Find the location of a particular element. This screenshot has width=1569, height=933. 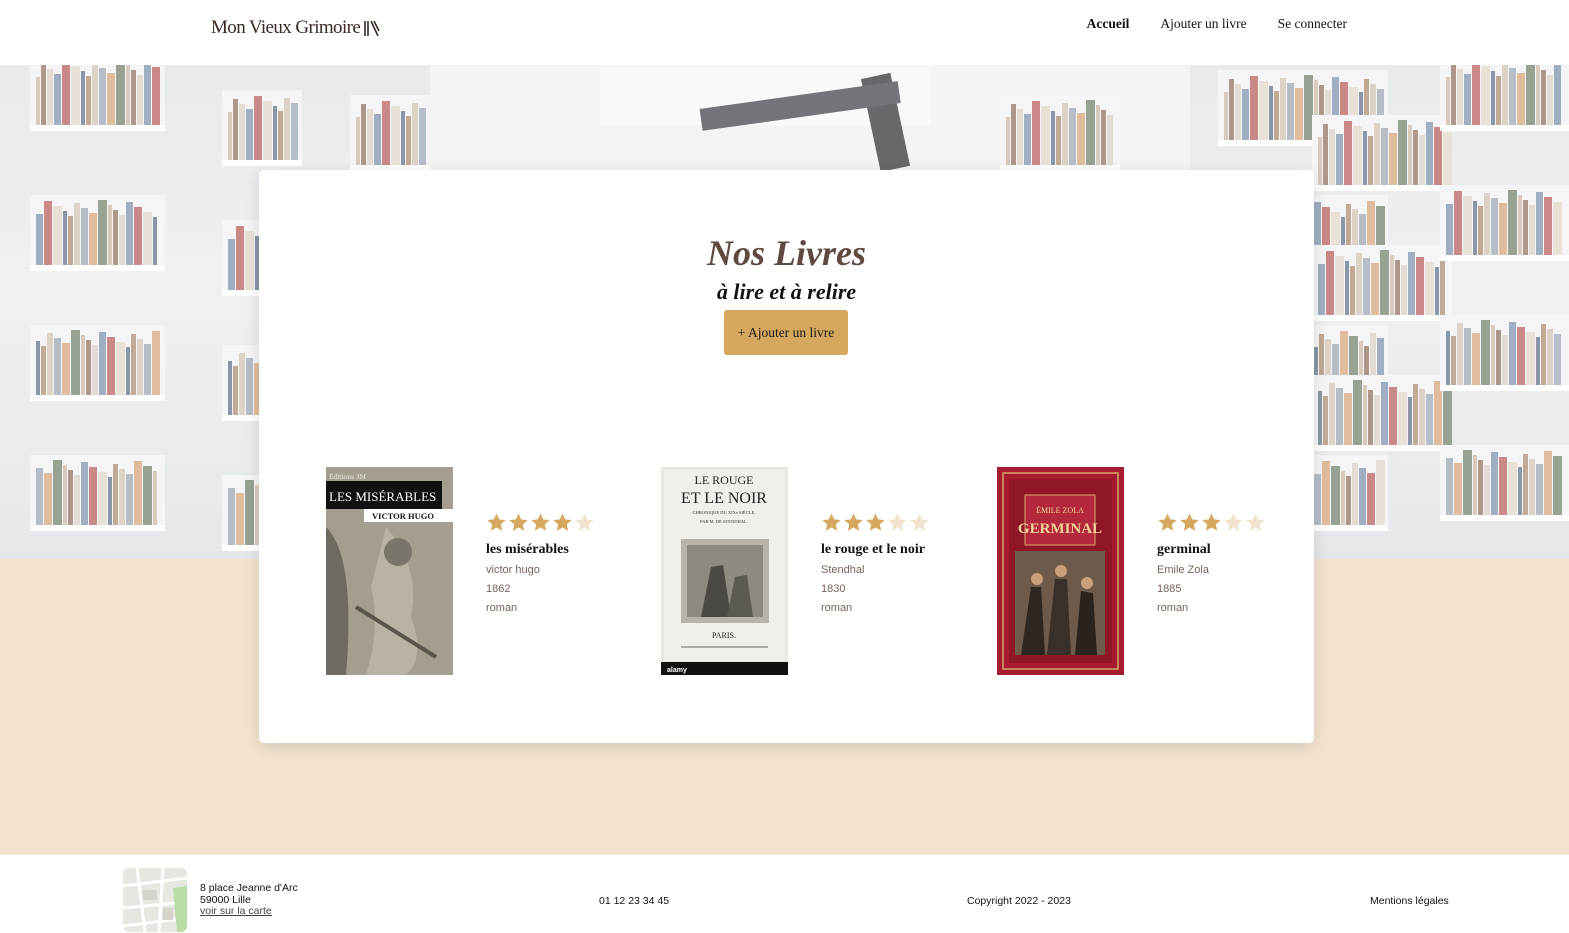

book-title: germinal is located at coordinates (1184, 549).